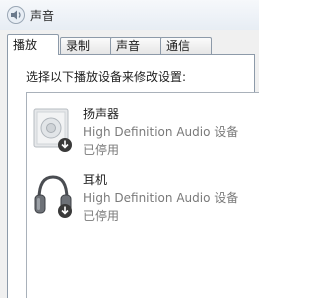  What do you see at coordinates (106, 77) in the screenshot?
I see `instructions-label: 选择以下播放设备来修改设置:` at bounding box center [106, 77].